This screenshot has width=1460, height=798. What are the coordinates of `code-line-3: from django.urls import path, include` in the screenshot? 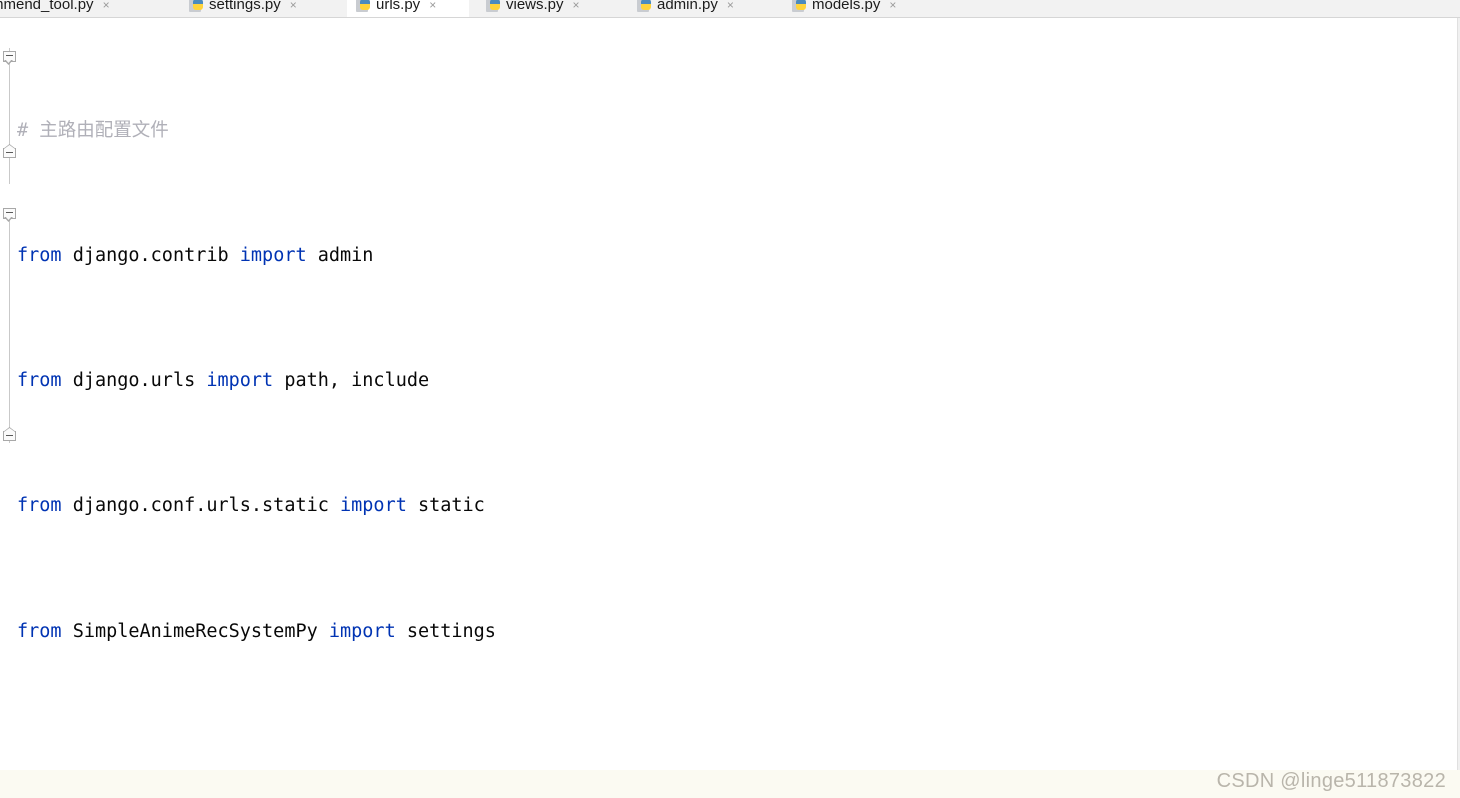 It's located at (738, 380).